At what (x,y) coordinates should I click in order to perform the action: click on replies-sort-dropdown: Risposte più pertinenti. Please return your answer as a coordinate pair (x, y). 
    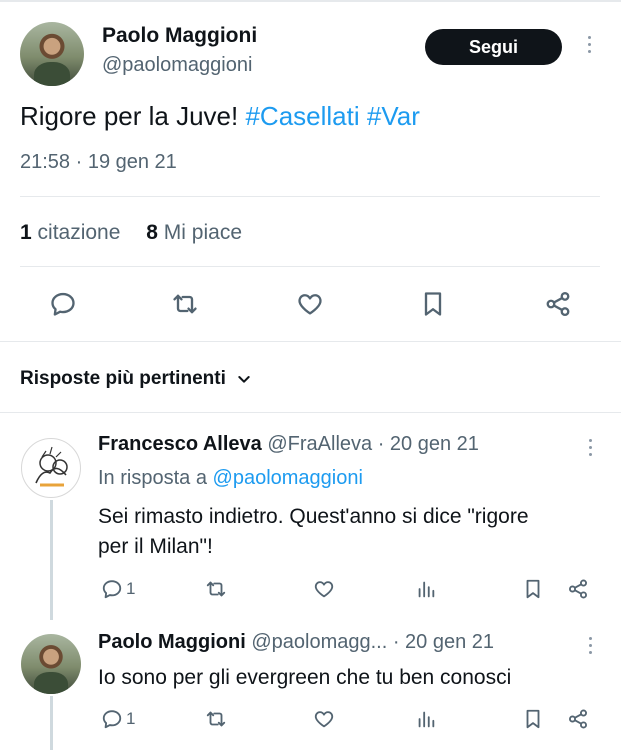
    Looking at the image, I should click on (136, 379).